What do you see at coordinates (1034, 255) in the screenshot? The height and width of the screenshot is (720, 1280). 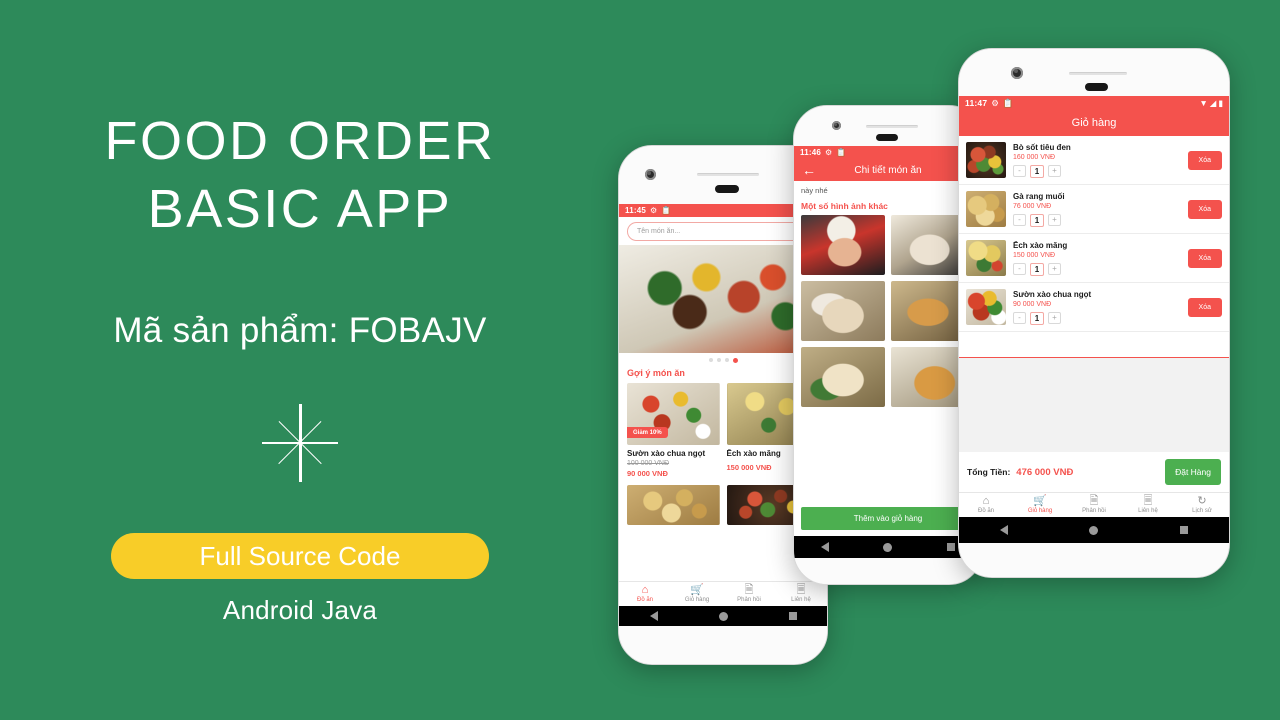 I see `cart-item-price: 150 000 VNĐ` at bounding box center [1034, 255].